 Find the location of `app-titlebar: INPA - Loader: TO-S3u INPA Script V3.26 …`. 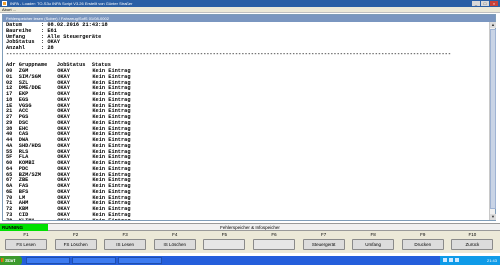

app-titlebar: INPA - Loader: TO-S3u INPA Script V3.26 … is located at coordinates (250, 3).